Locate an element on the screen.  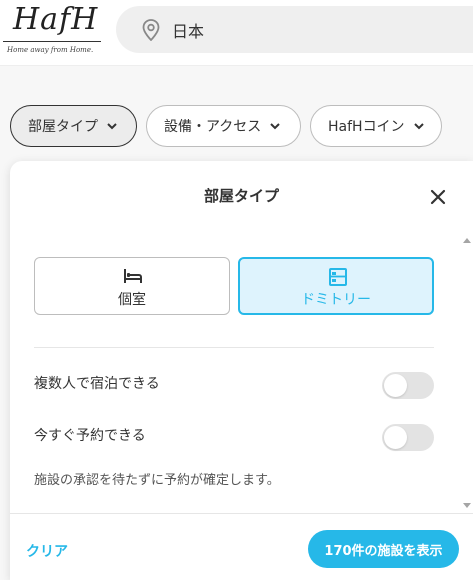
clear-button: クリア is located at coordinates (47, 551).